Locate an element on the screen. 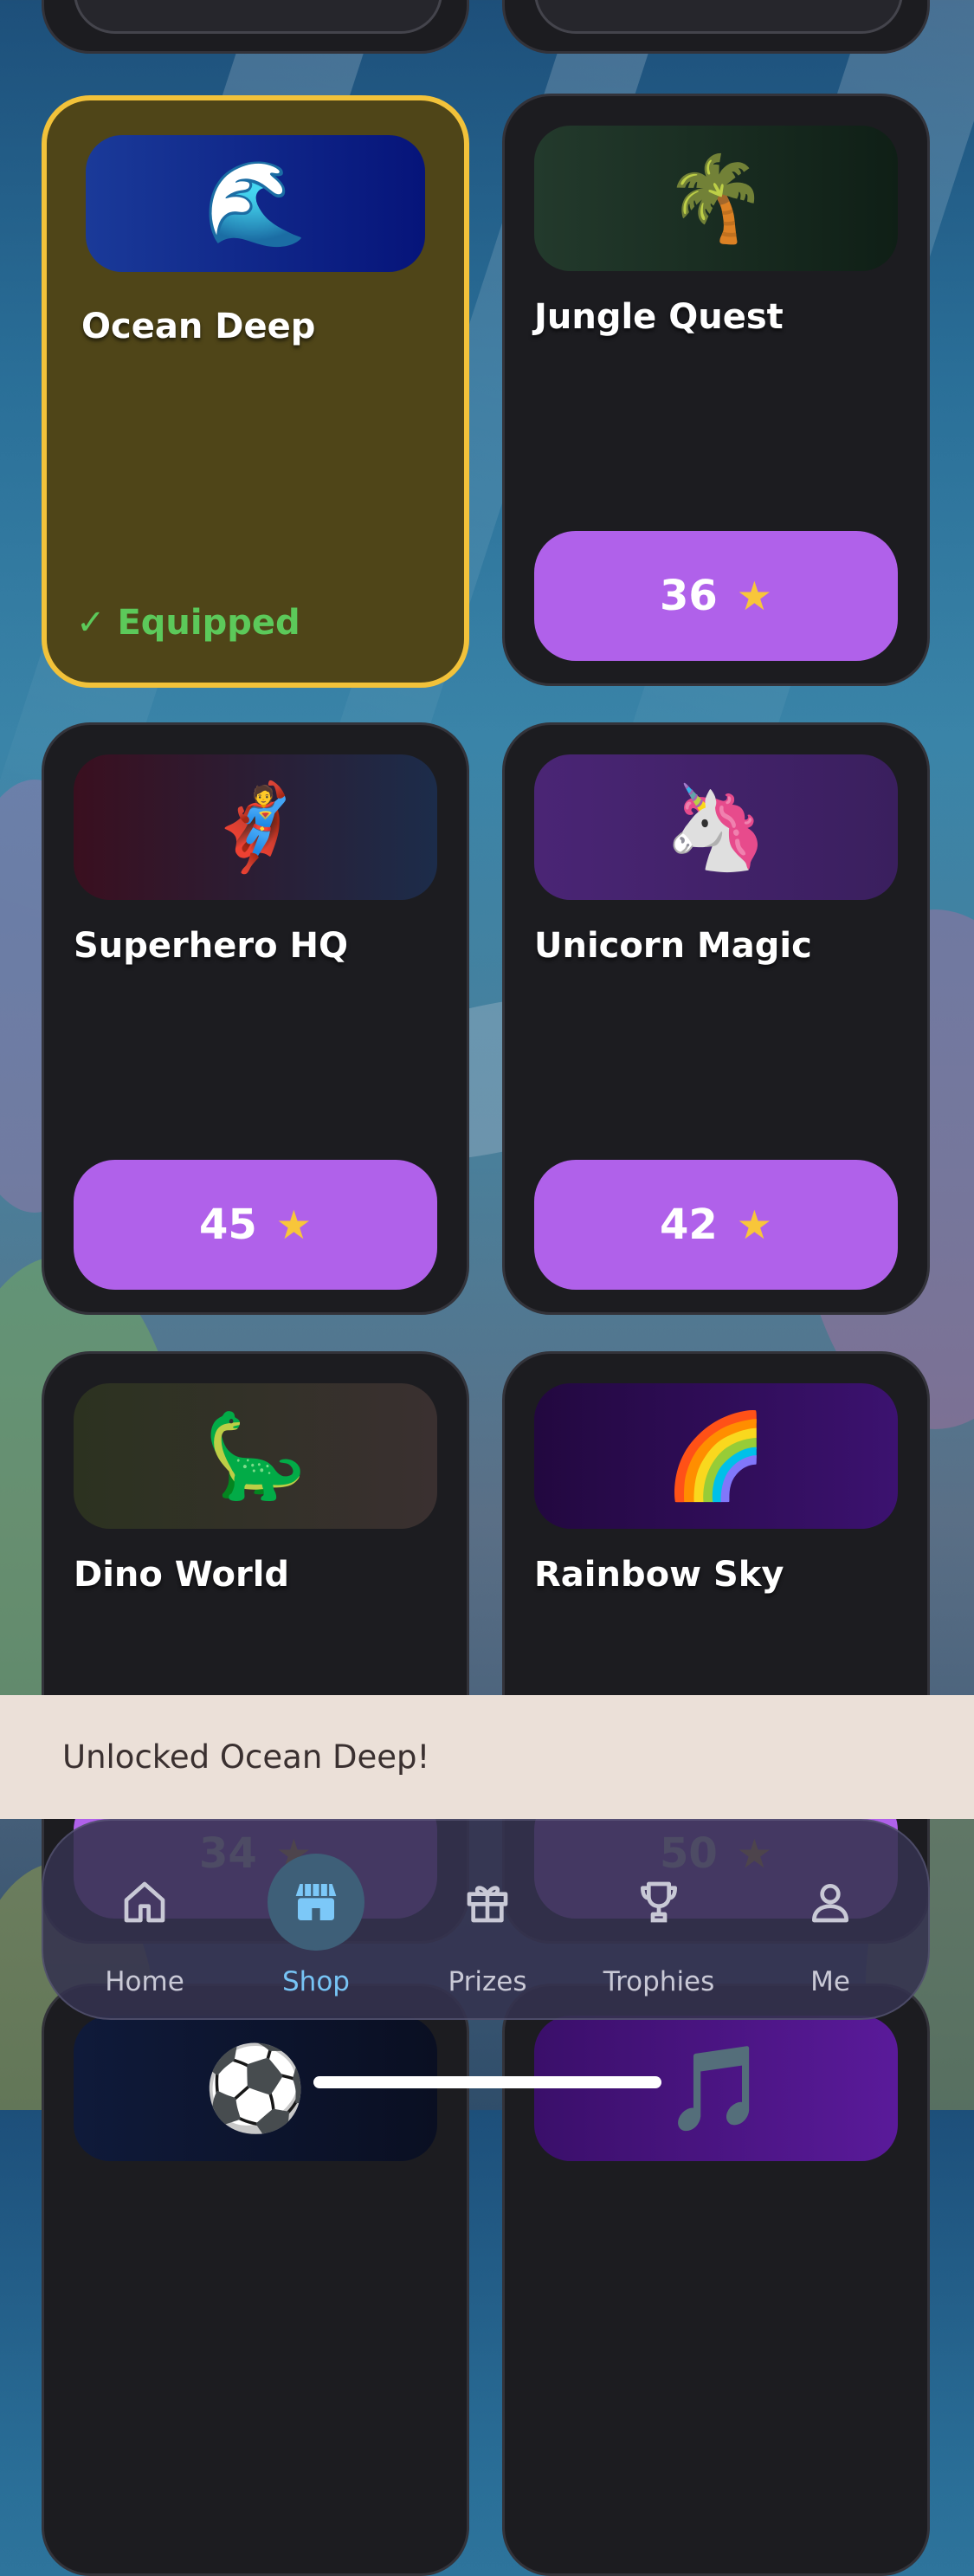 The image size is (974, 2576). buy-button: 42 ★ is located at coordinates (716, 1225).